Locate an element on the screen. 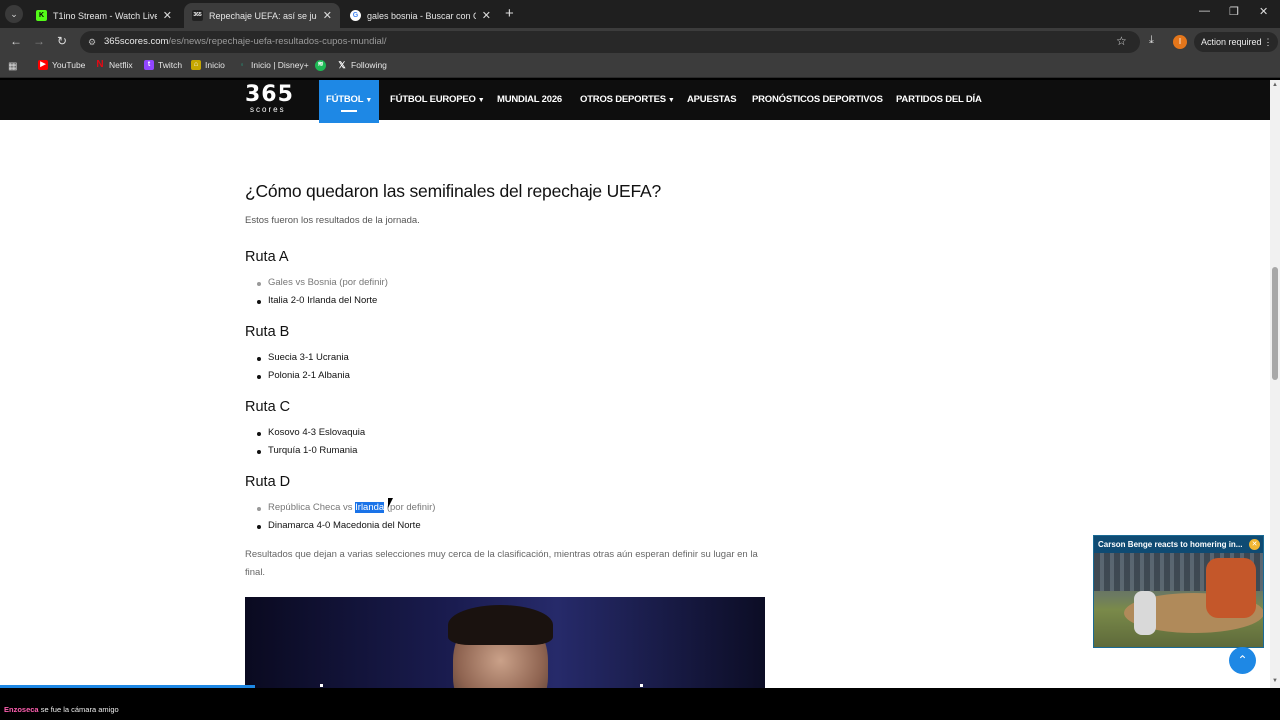 This screenshot has width=1280, height=720. nav-label: PRONÓSTICOS DEPORTIVOS is located at coordinates (817, 99).